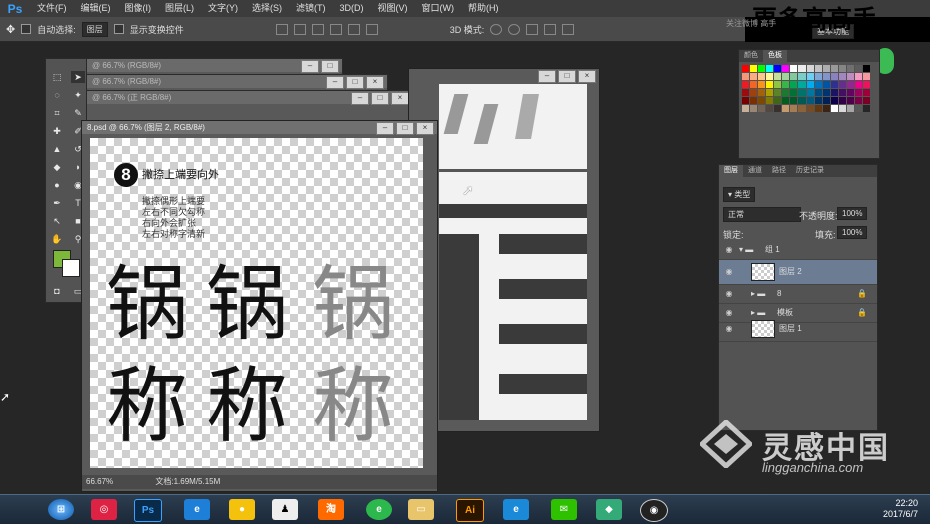 This screenshot has width=930, height=524. I want to click on show-transform-checkbox, so click(118, 29).